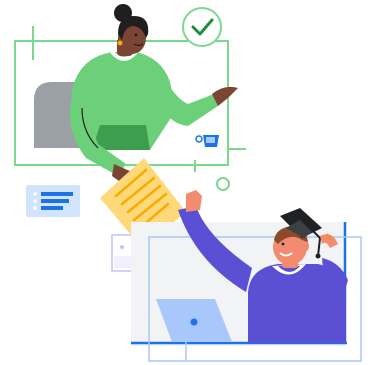 The image size is (373, 365). What do you see at coordinates (202, 27) in the screenshot?
I see `checkmark-icon` at bounding box center [202, 27].